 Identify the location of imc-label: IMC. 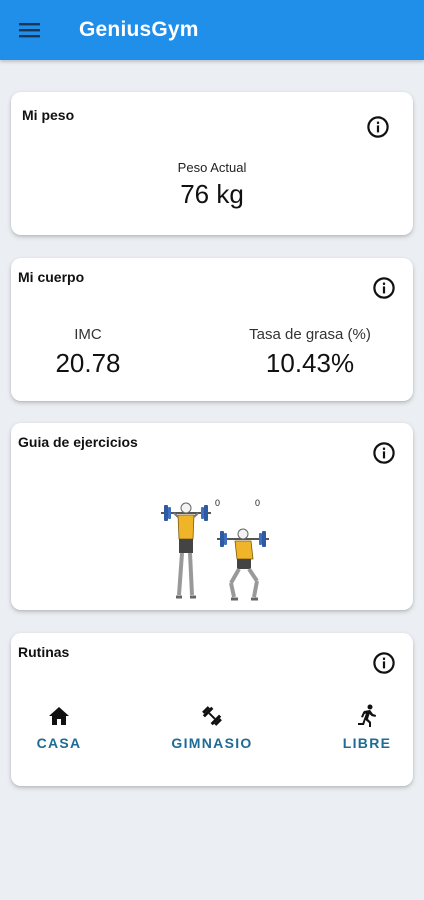
(88, 334).